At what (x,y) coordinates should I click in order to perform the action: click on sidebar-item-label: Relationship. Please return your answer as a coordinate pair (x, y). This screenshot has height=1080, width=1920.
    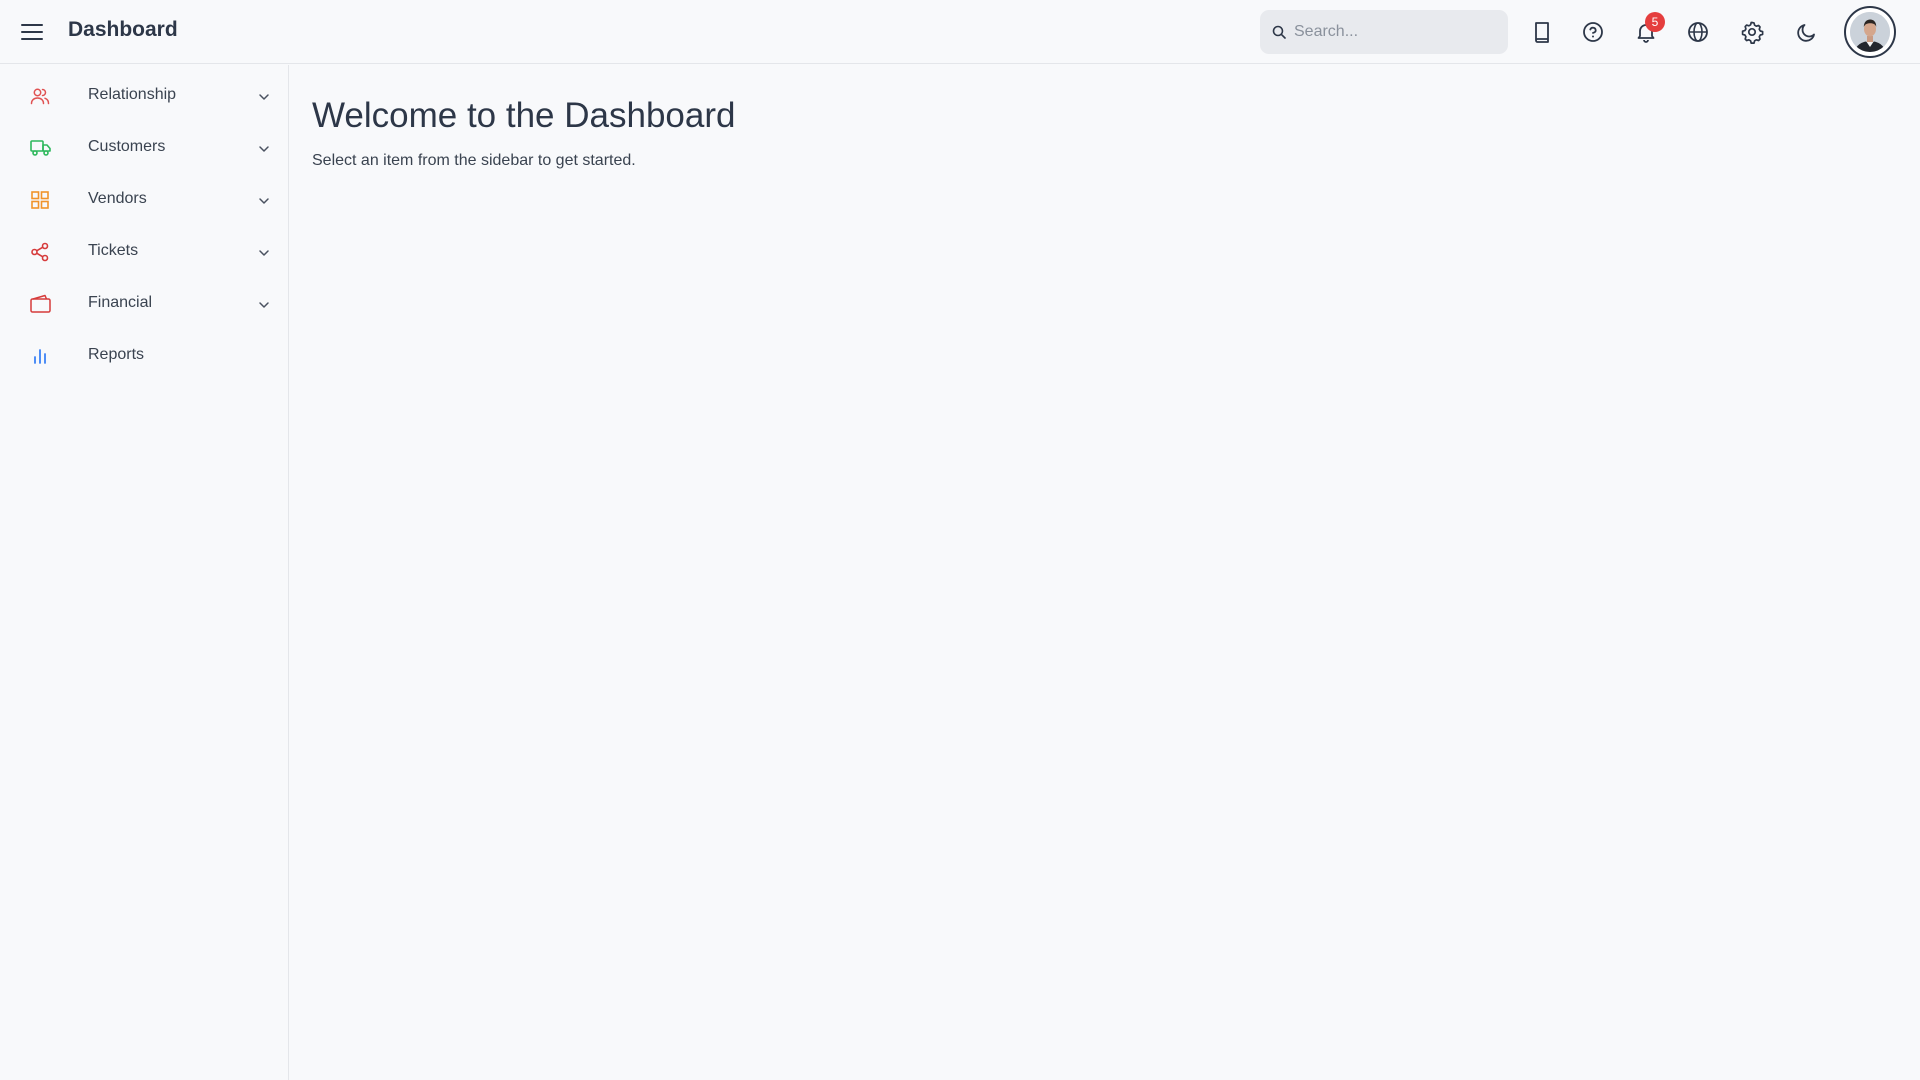
    Looking at the image, I should click on (132, 94).